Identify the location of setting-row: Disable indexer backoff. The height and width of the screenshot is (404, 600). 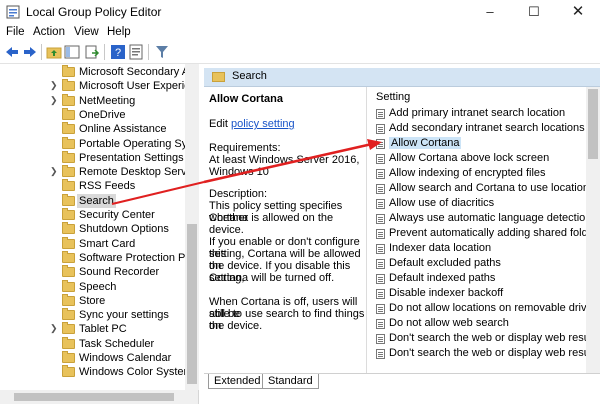
(480, 293).